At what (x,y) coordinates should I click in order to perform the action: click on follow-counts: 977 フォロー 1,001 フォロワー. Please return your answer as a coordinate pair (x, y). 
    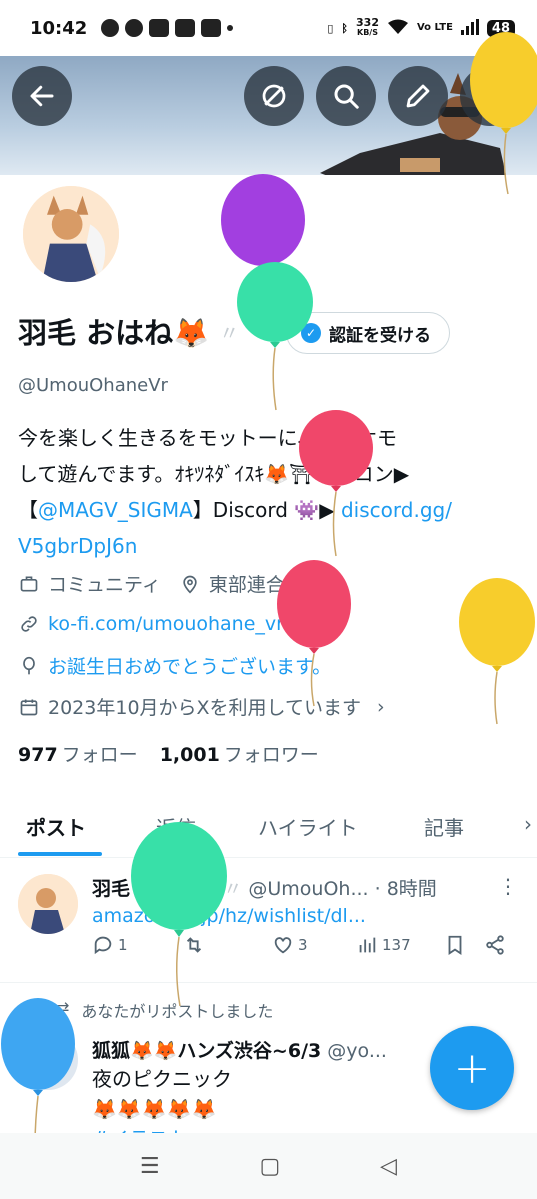
    Looking at the image, I should click on (168, 753).